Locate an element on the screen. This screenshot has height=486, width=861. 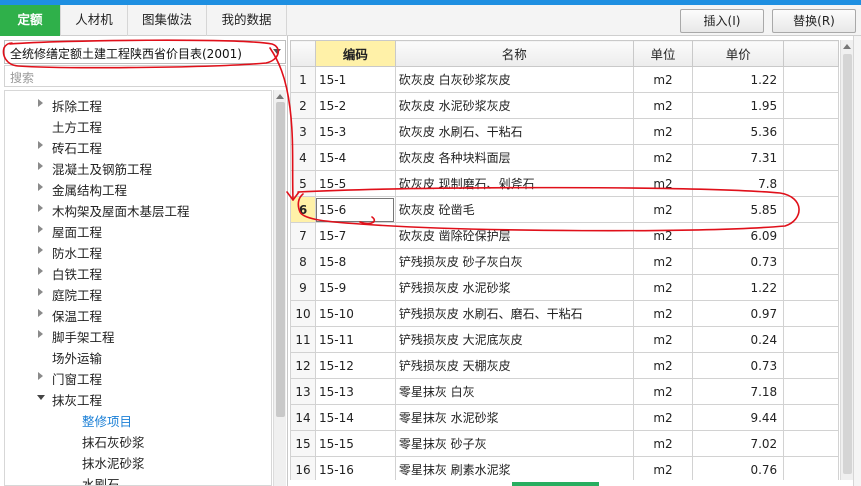
price-cell: 6.09 is located at coordinates (738, 235).